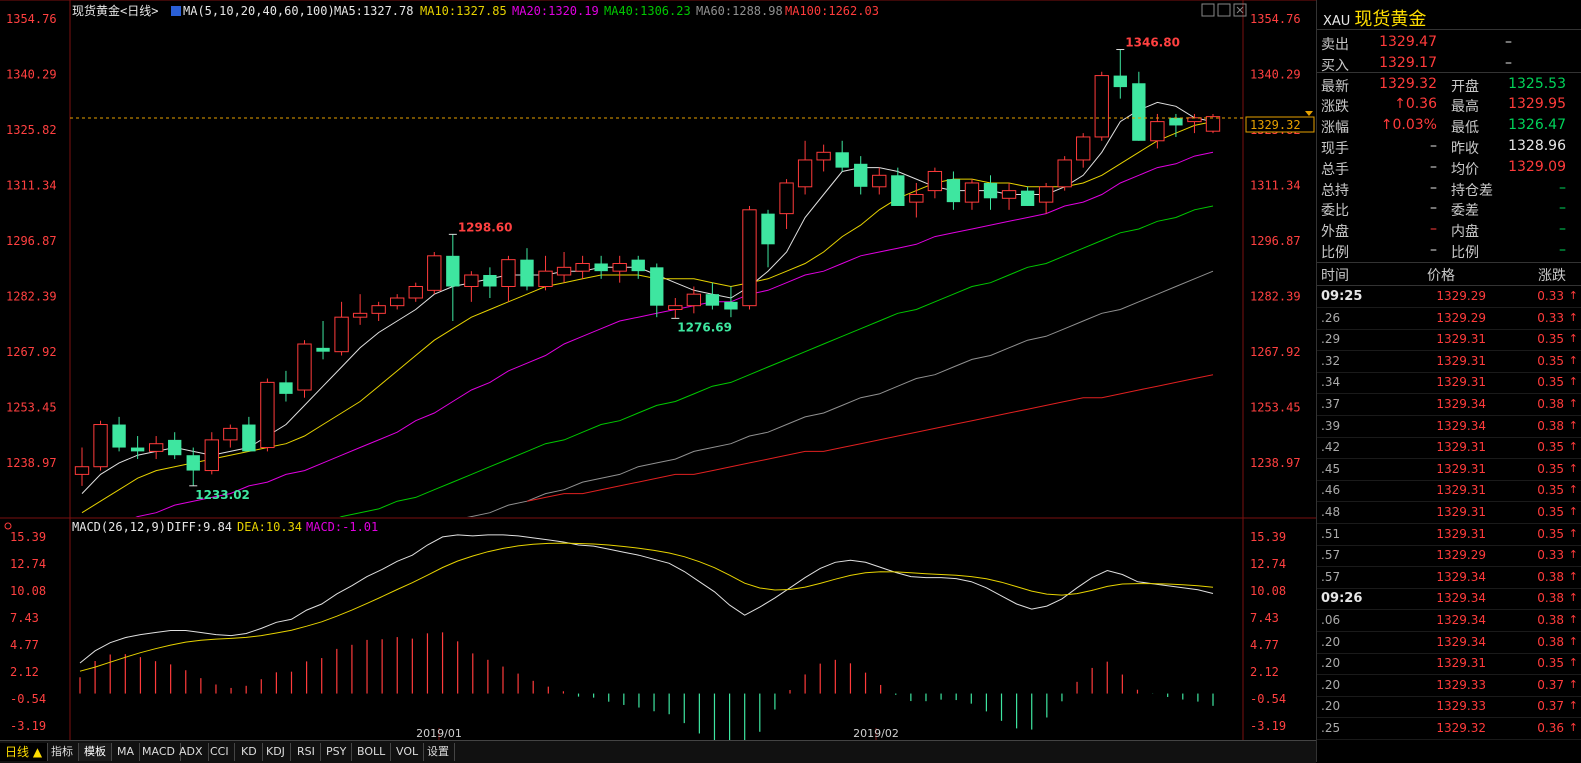  What do you see at coordinates (1449, 251) in the screenshot?
I see `quote-row: 比例 – 比例 –` at bounding box center [1449, 251].